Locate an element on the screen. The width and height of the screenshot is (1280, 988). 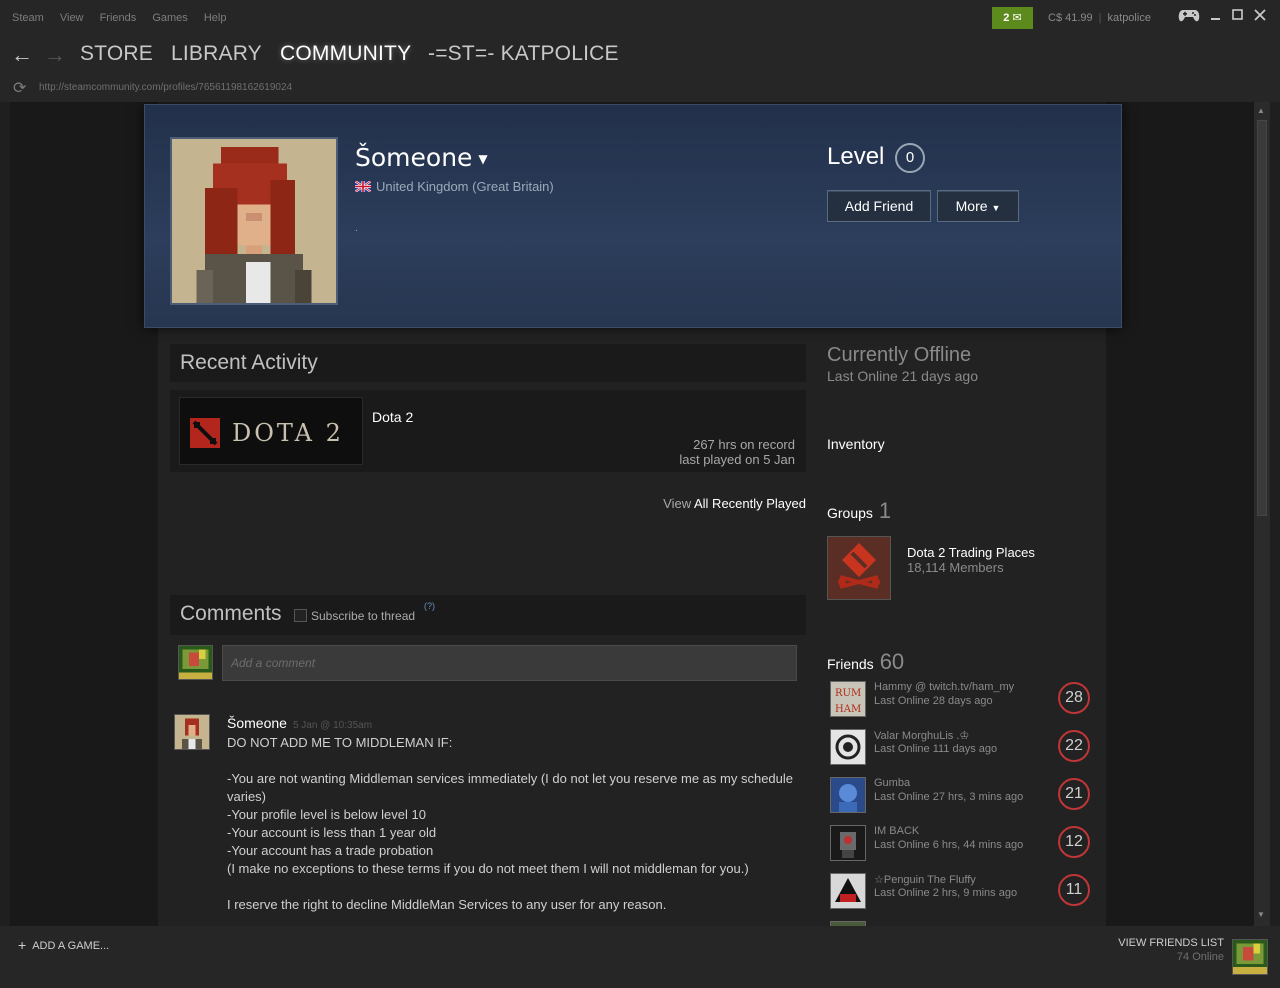
comment-line: -Your account has a trade probation is located at coordinates (330, 850).